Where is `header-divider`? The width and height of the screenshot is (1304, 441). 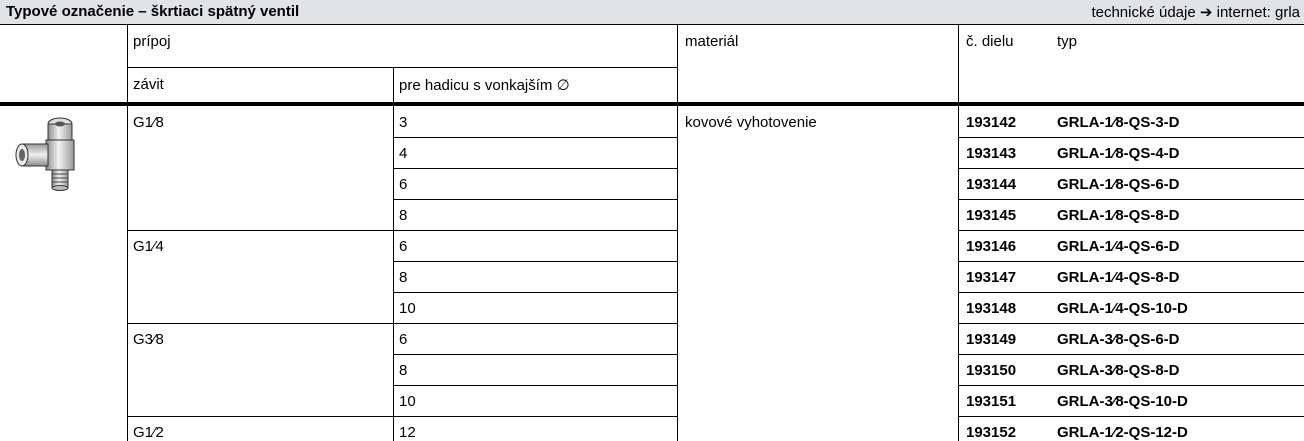 header-divider is located at coordinates (402, 67).